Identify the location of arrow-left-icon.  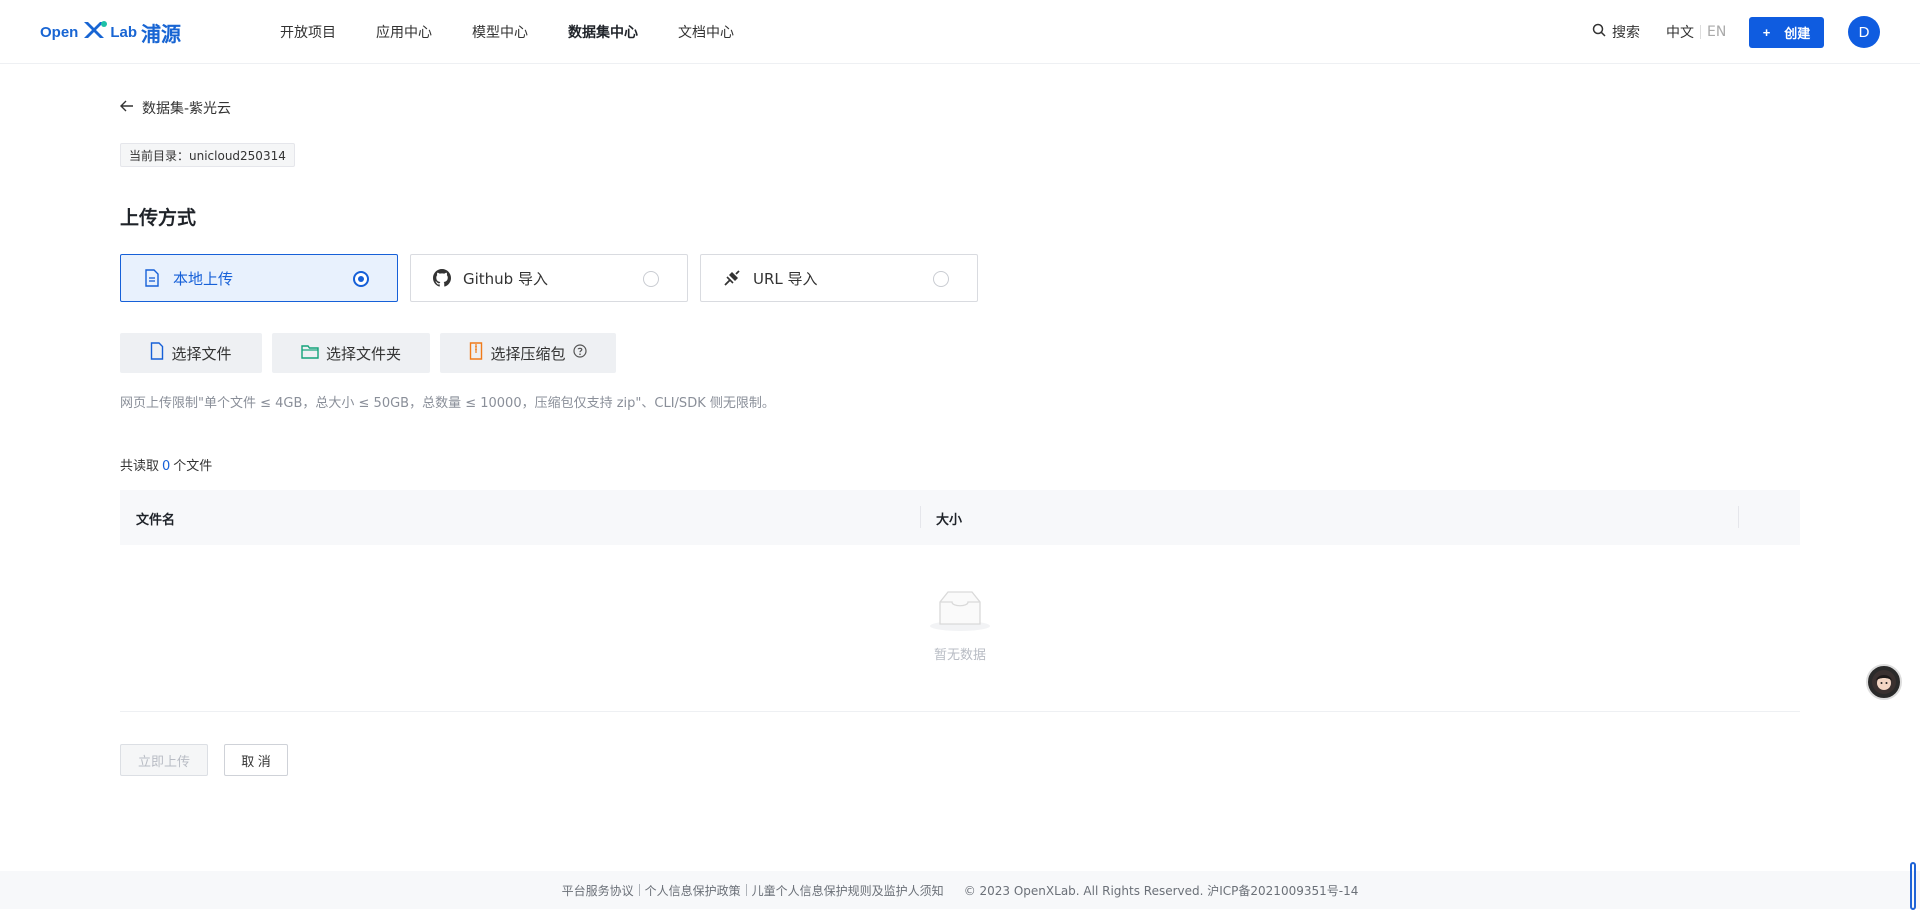
(127, 108).